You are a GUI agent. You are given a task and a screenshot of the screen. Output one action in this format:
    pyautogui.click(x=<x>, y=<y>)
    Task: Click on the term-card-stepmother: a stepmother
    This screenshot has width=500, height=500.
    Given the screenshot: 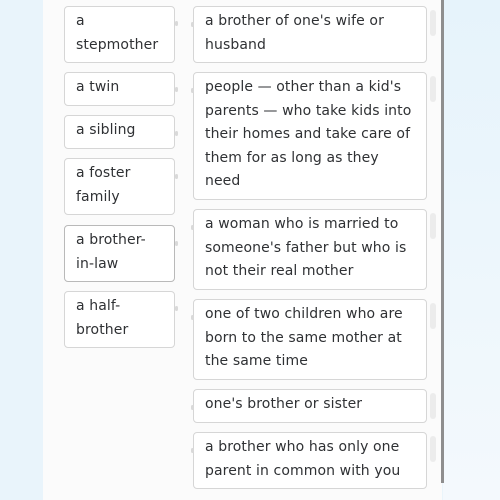 What is the action you would take?
    pyautogui.click(x=119, y=34)
    